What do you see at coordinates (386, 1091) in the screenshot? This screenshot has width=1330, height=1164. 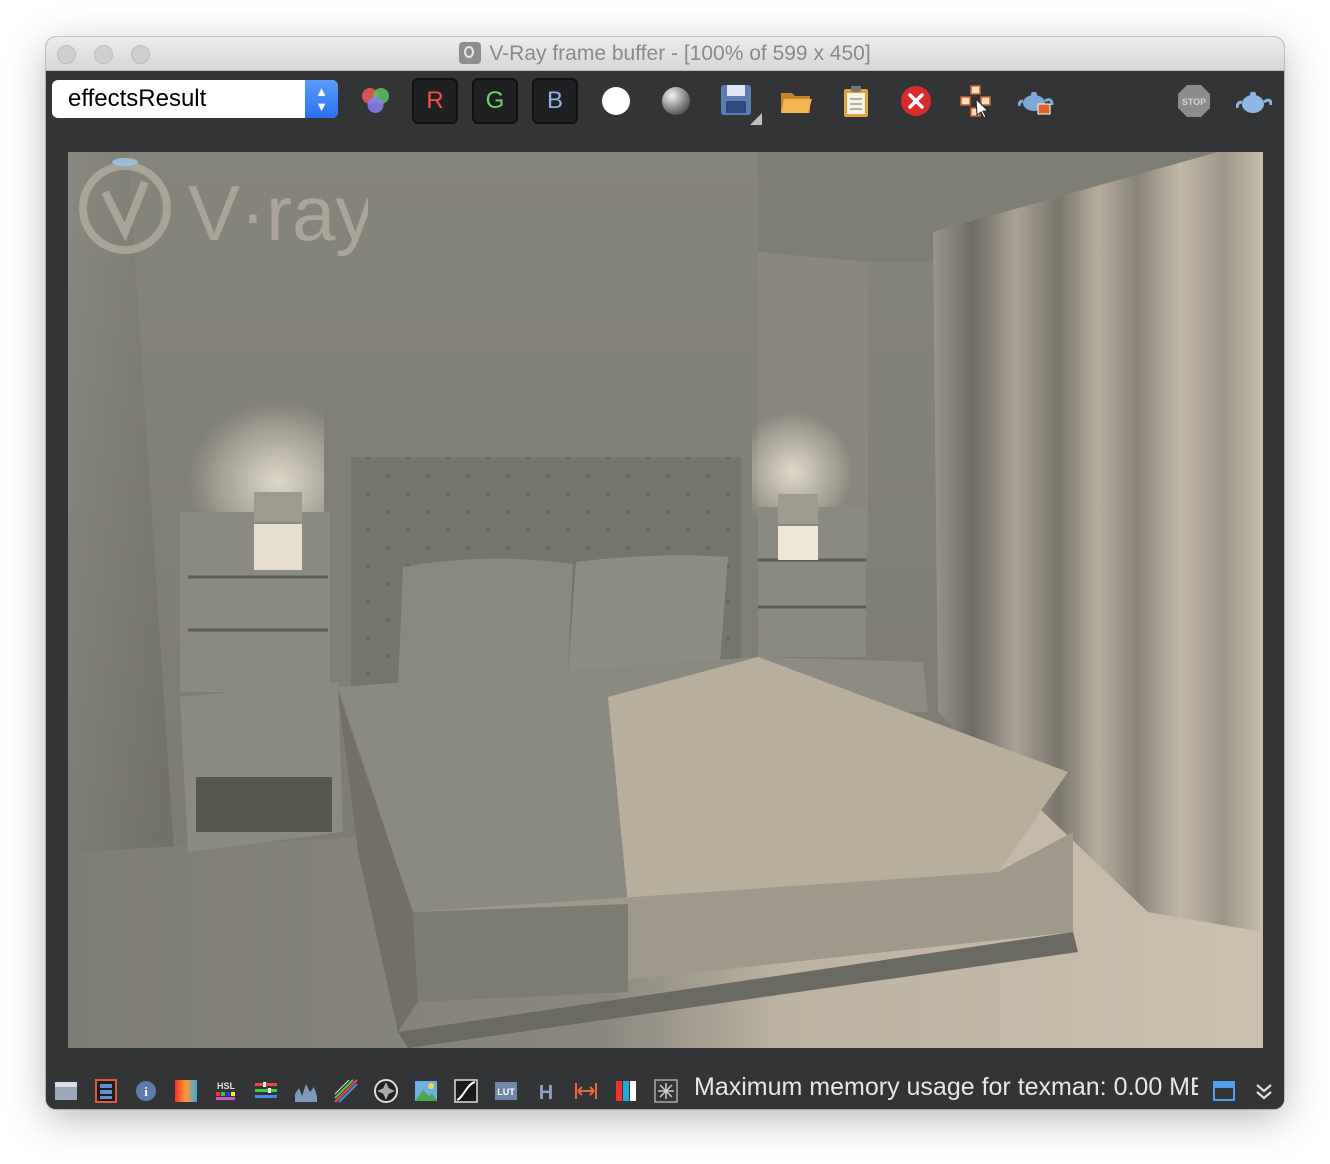 I see `aperture-icon` at bounding box center [386, 1091].